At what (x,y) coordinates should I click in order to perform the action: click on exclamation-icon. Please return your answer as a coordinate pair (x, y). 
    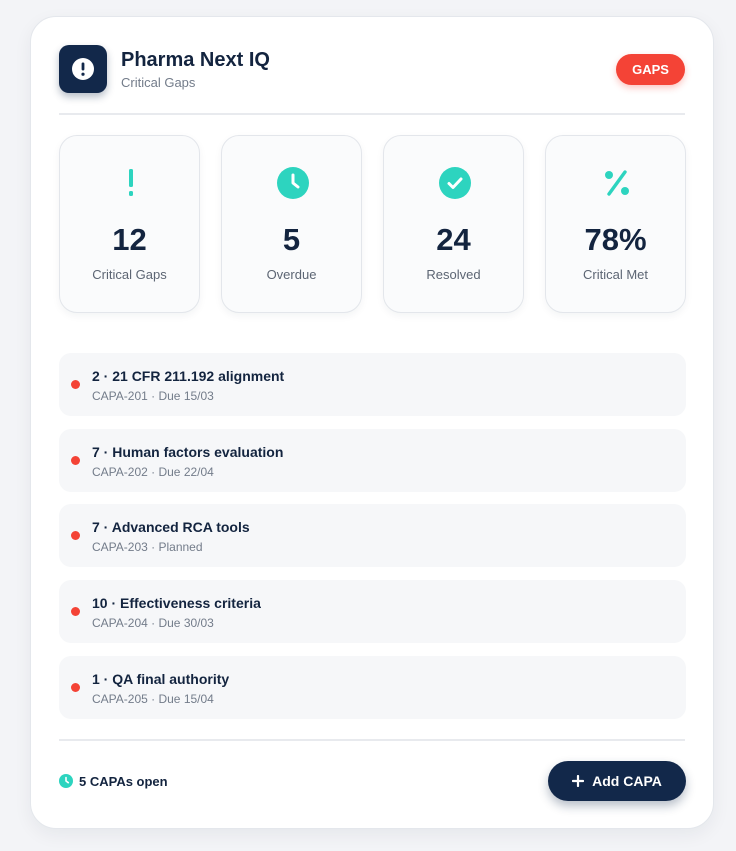
    Looking at the image, I should click on (130, 182).